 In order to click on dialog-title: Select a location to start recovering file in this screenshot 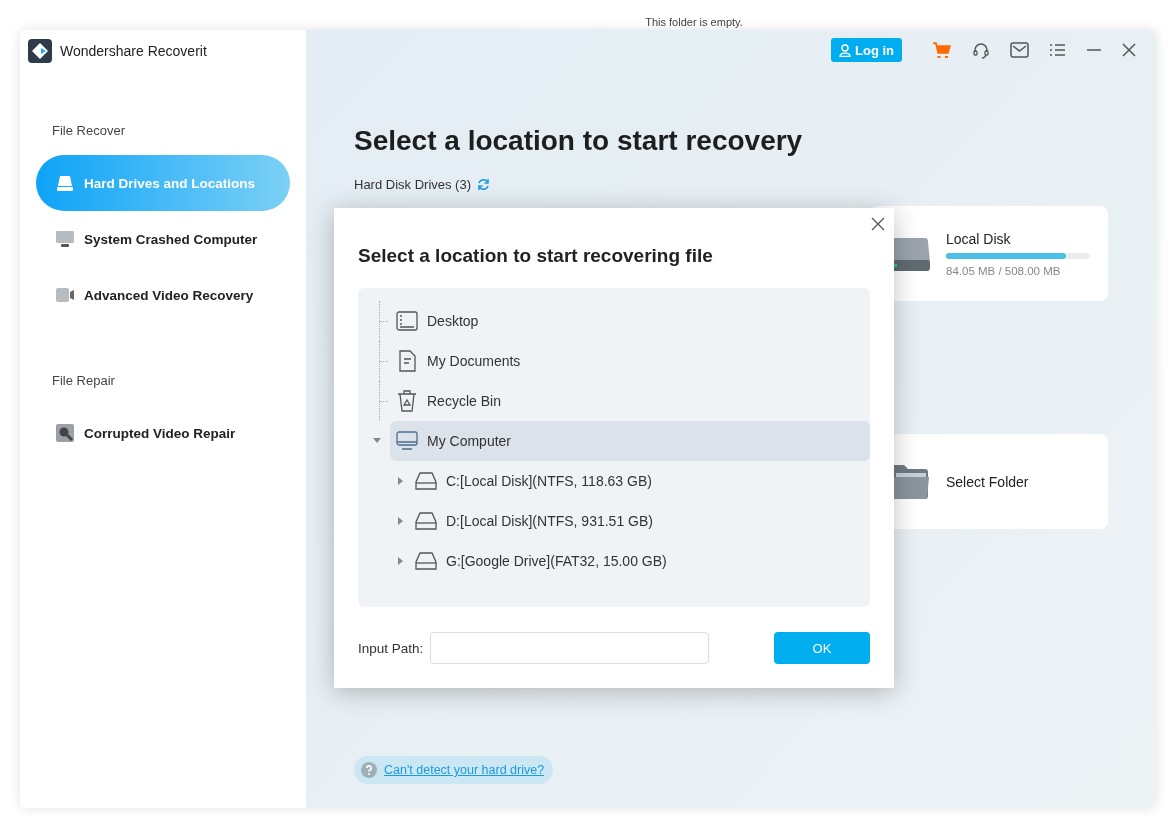, I will do `click(536, 256)`.